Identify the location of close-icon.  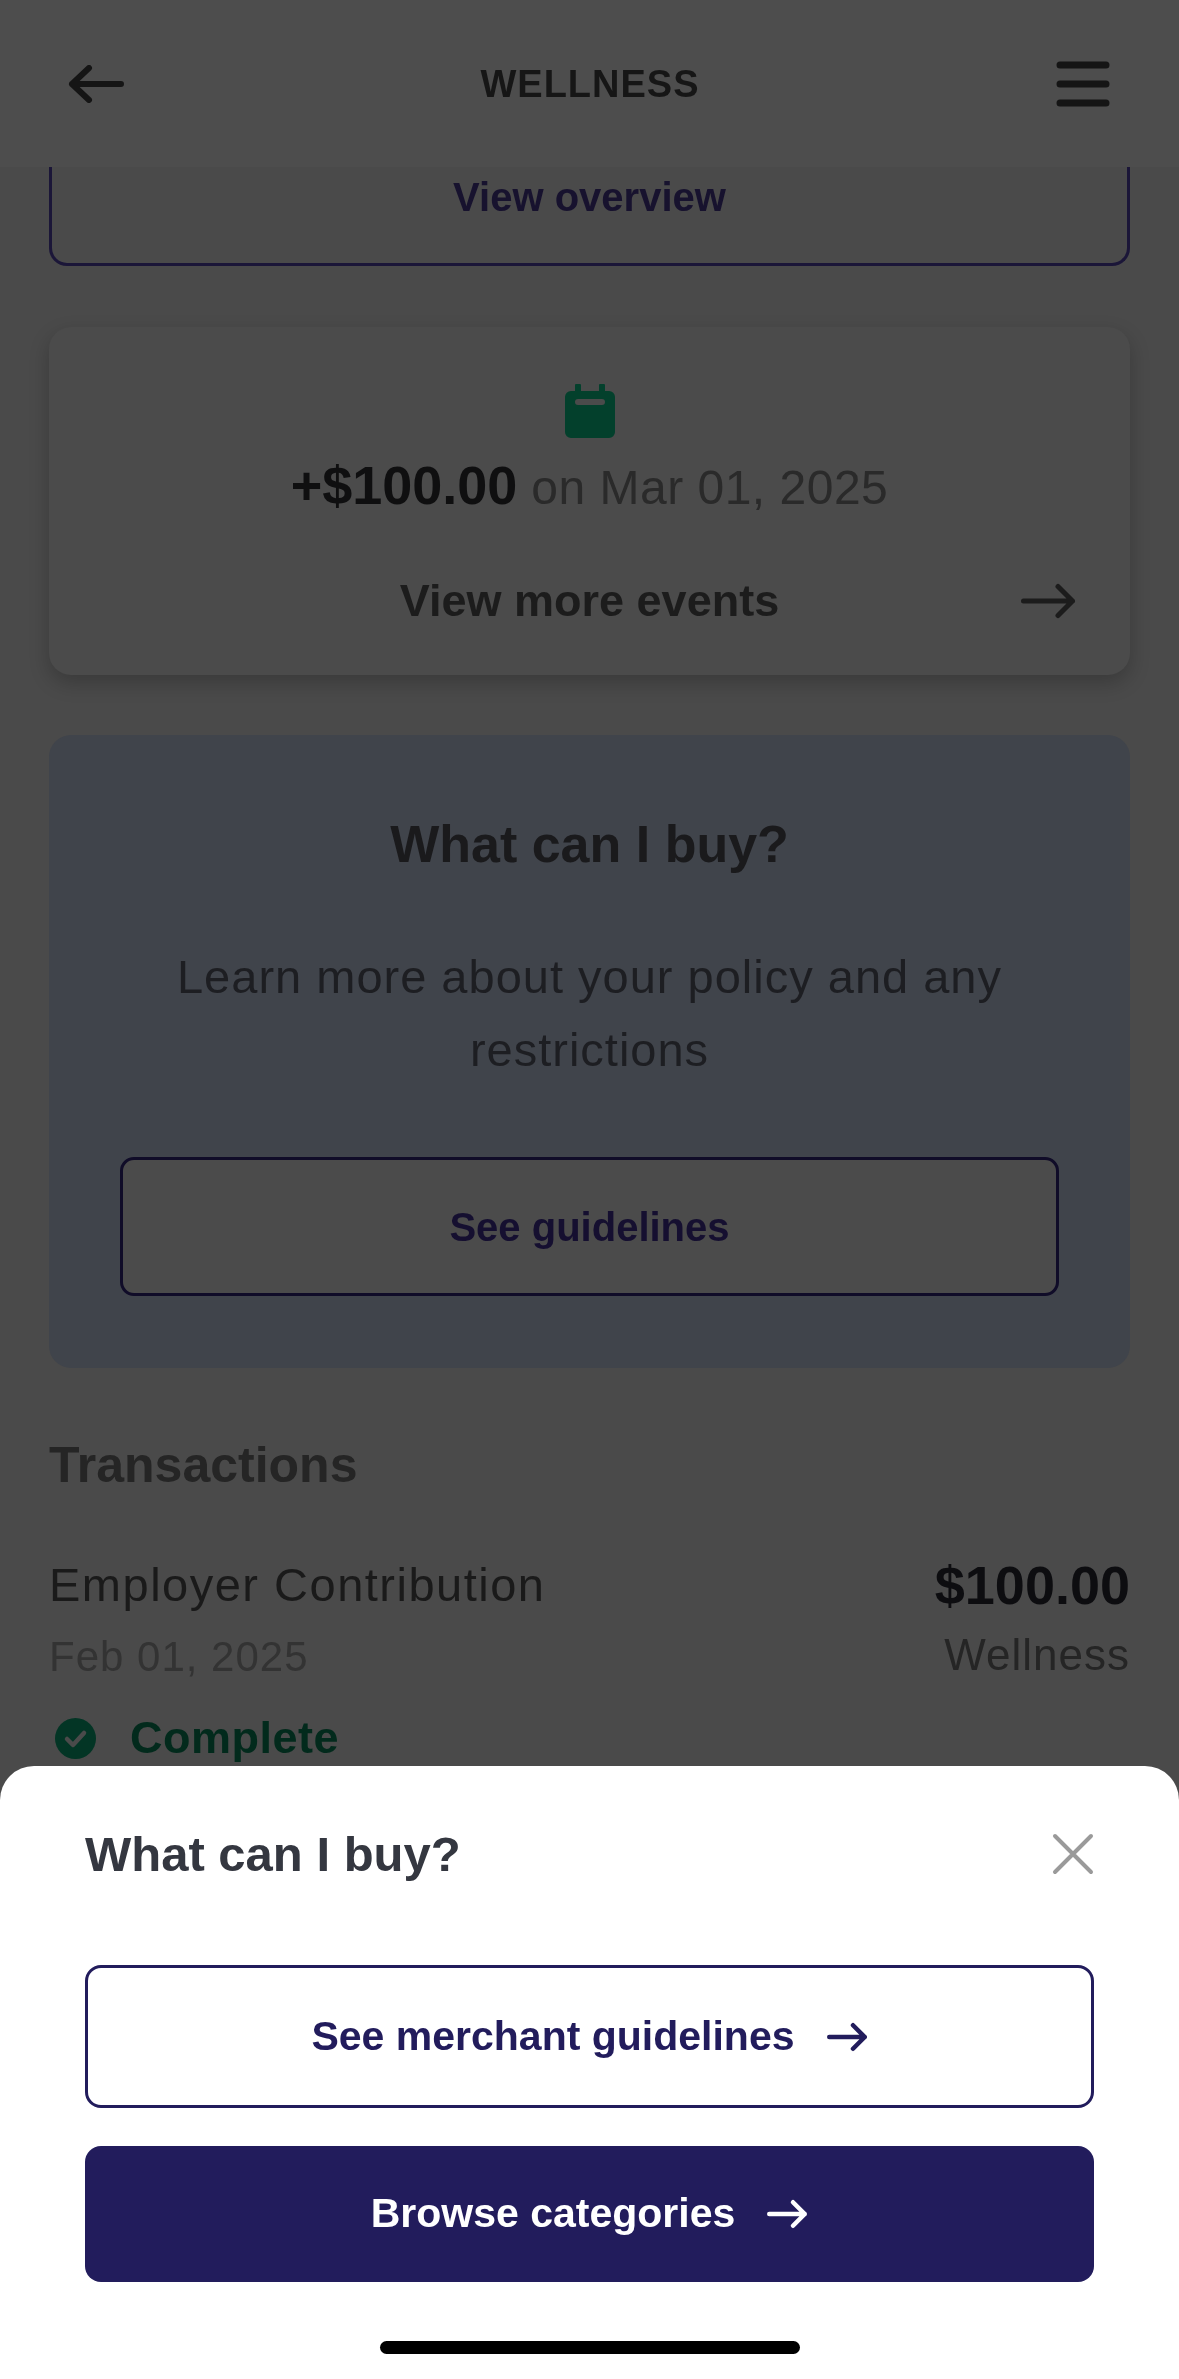
(1073, 1854).